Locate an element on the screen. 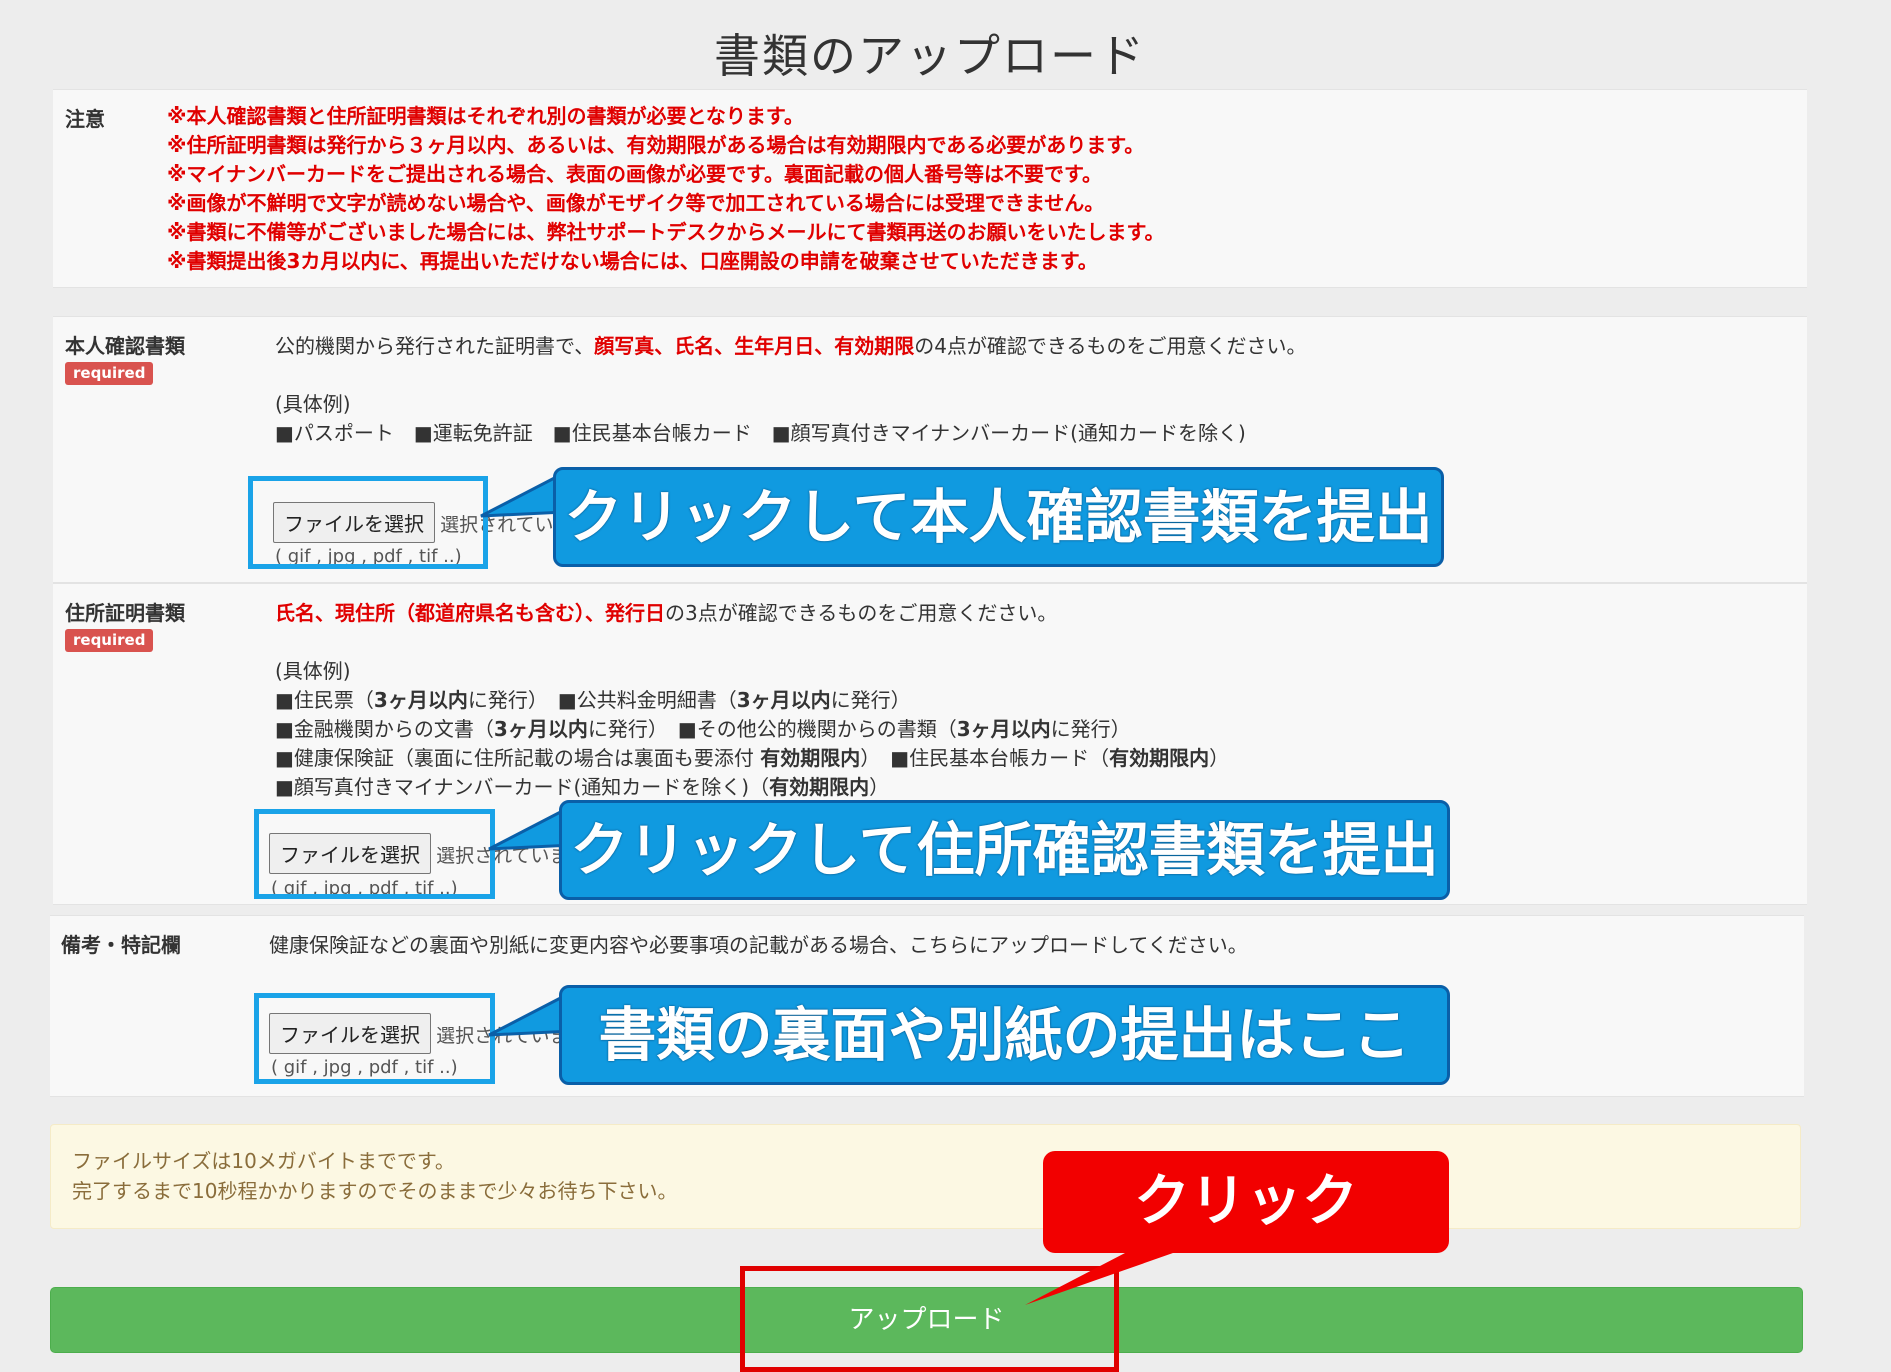 The height and width of the screenshot is (1372, 1891). upload-callout: クリック is located at coordinates (1246, 1202).